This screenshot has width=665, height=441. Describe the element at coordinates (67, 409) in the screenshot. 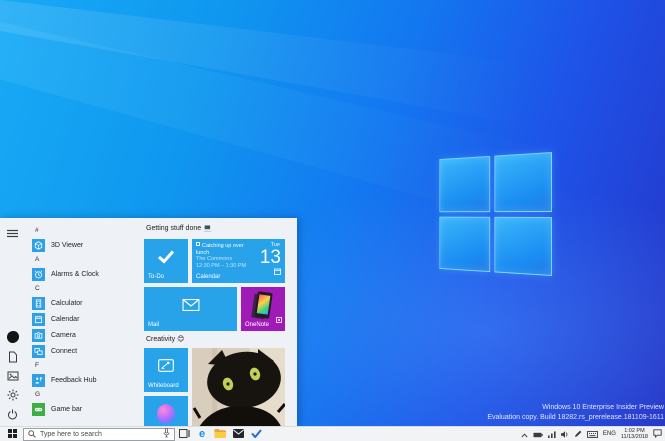

I see `app-item-label: Game bar` at that location.